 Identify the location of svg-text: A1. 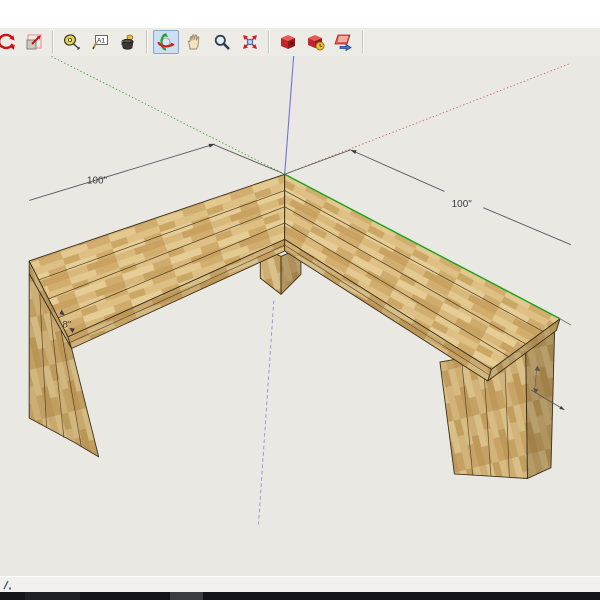
(101, 41).